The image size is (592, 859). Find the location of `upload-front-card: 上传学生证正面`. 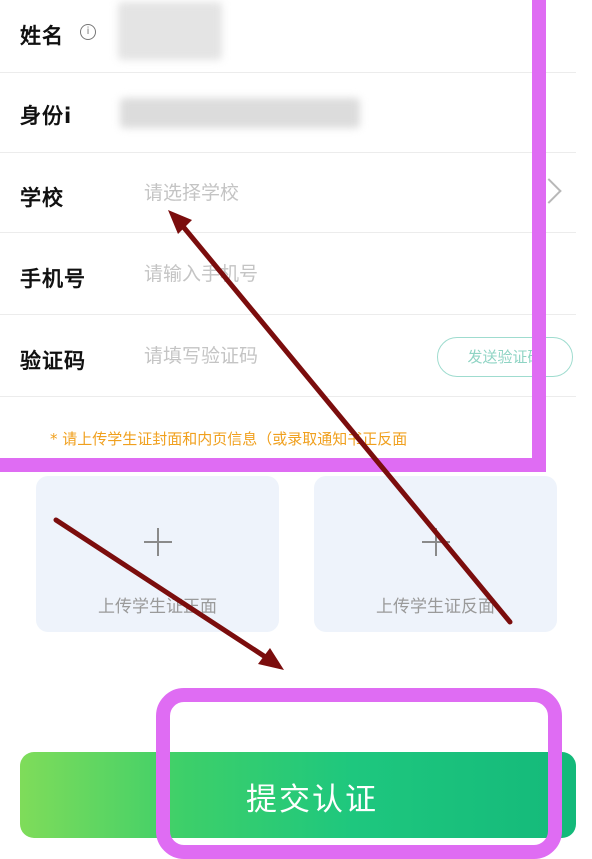

upload-front-card: 上传学生证正面 is located at coordinates (157, 554).